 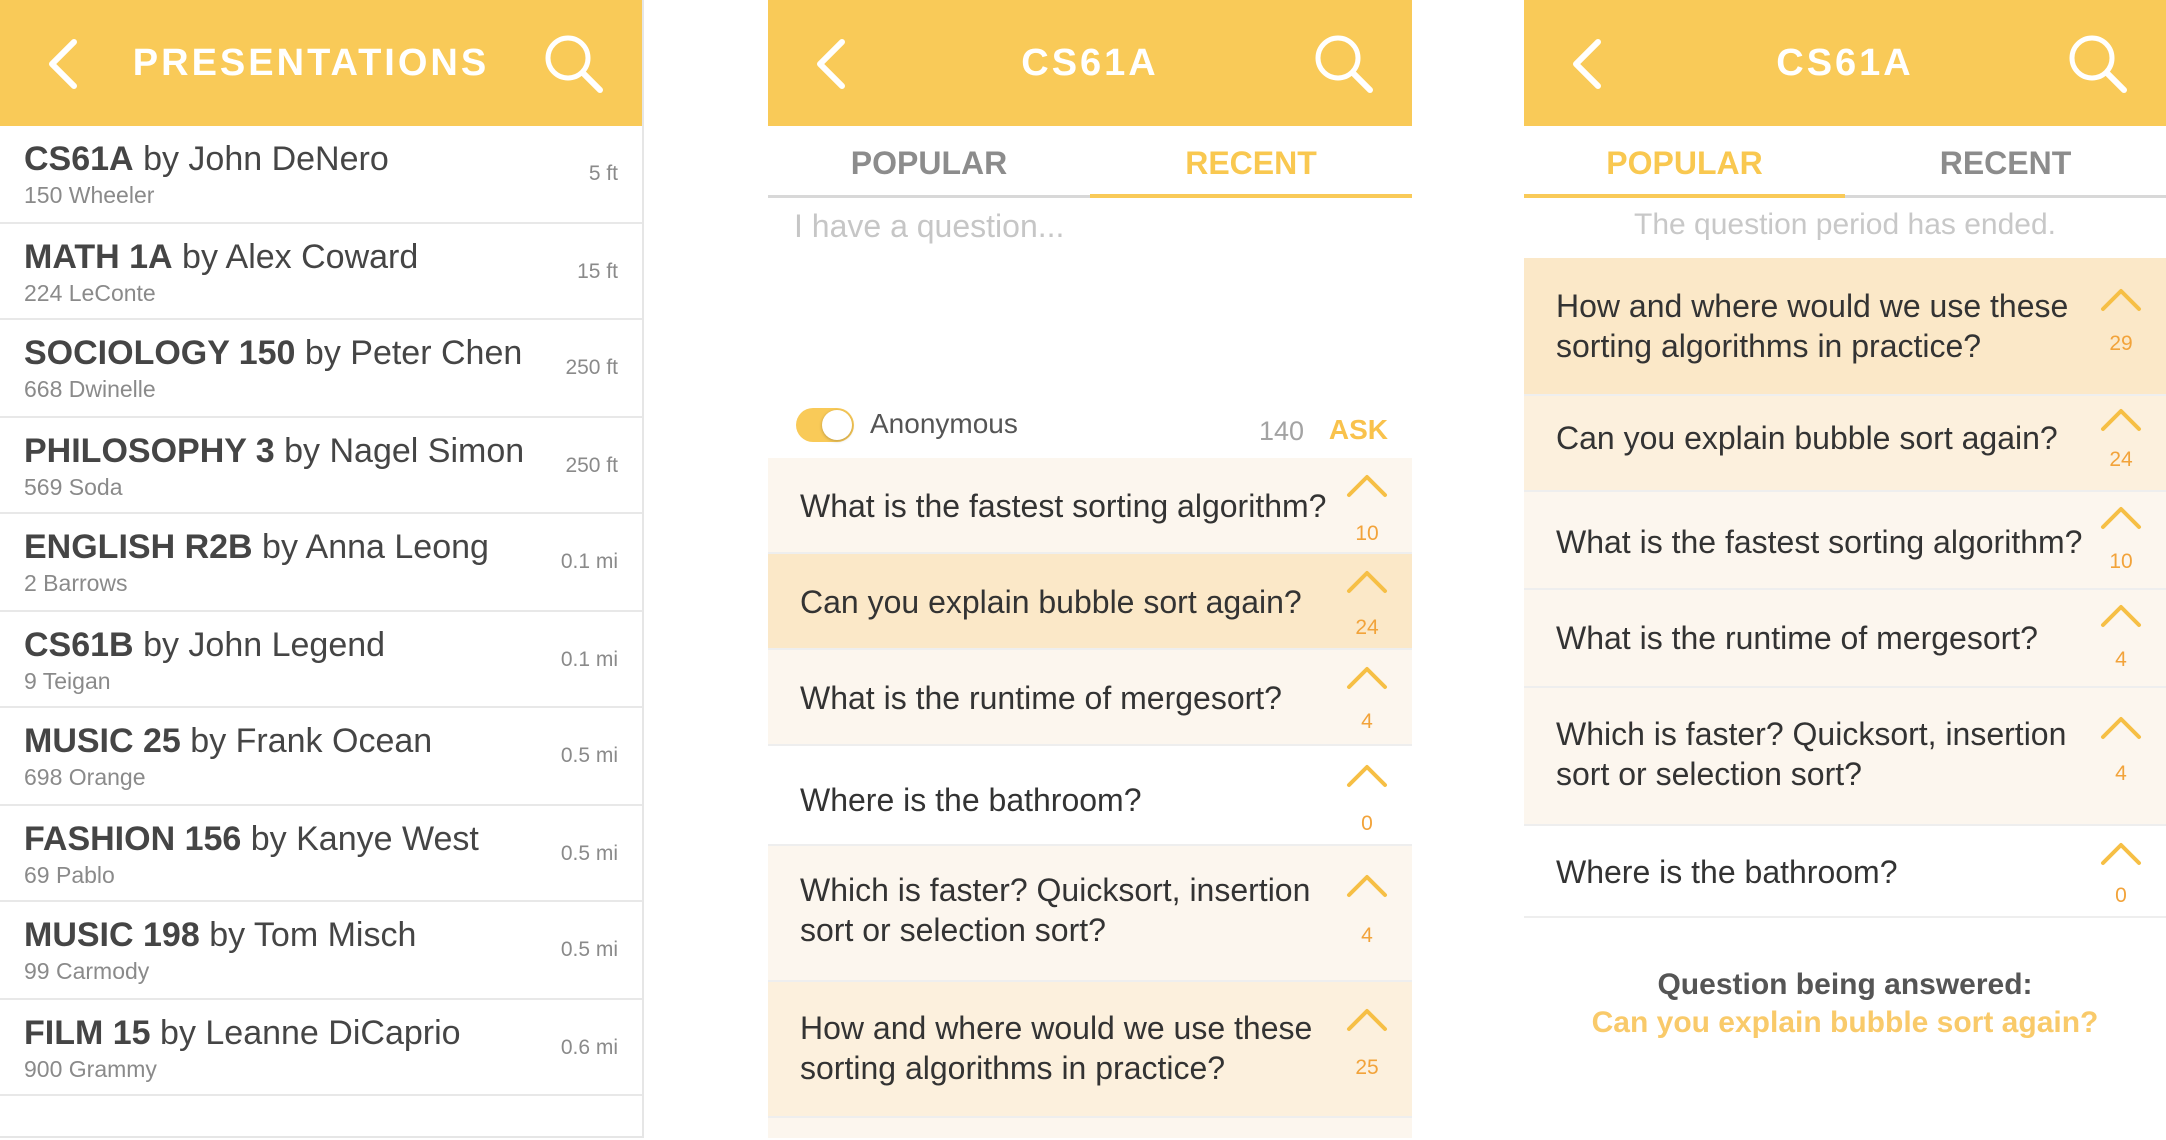 I want to click on question-text: What is the fastest sorting algorithm?, so click(x=1819, y=542).